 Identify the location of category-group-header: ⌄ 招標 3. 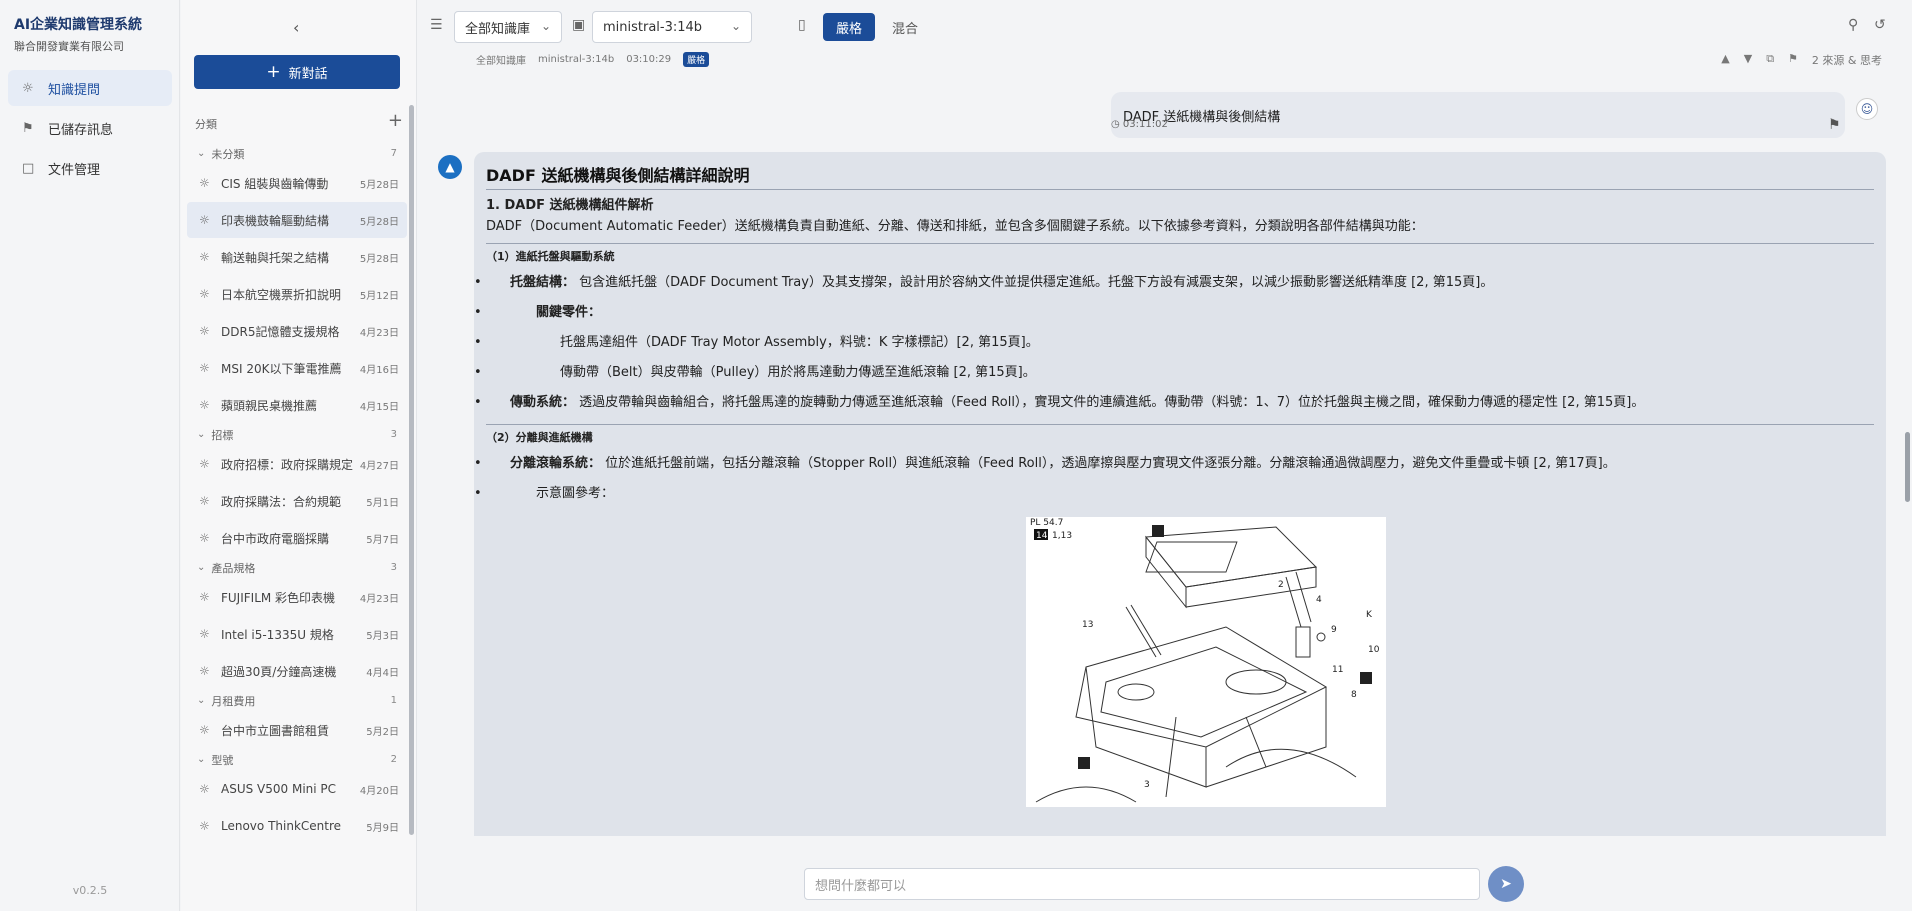
(297, 434).